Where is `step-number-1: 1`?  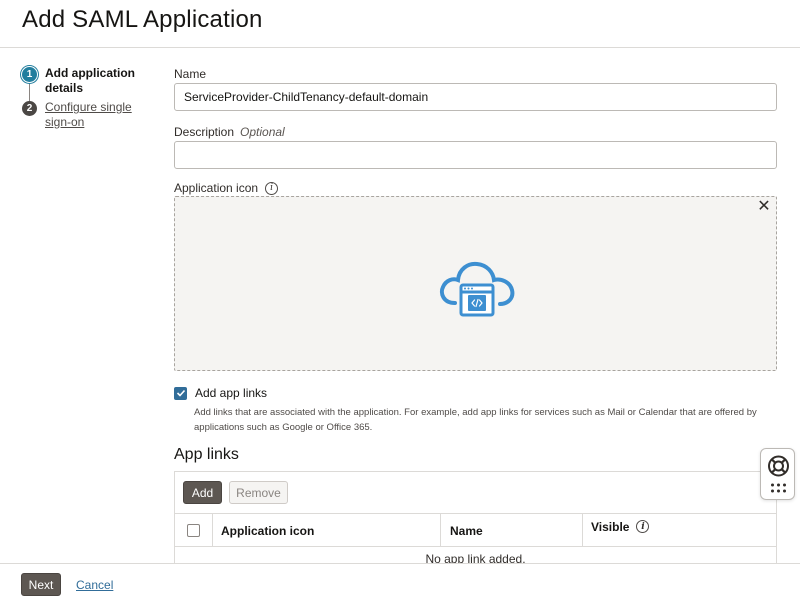
step-number-1: 1 is located at coordinates (29, 74).